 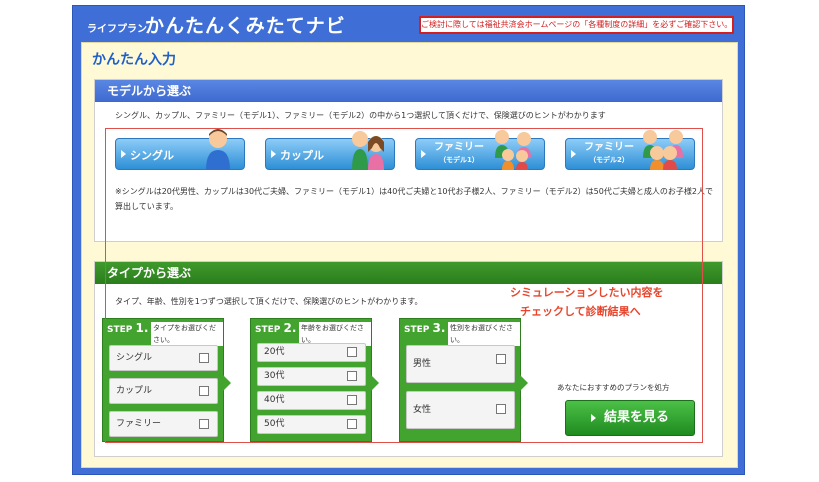 What do you see at coordinates (117, 29) in the screenshot?
I see `brand-subtitle: ライフプラン` at bounding box center [117, 29].